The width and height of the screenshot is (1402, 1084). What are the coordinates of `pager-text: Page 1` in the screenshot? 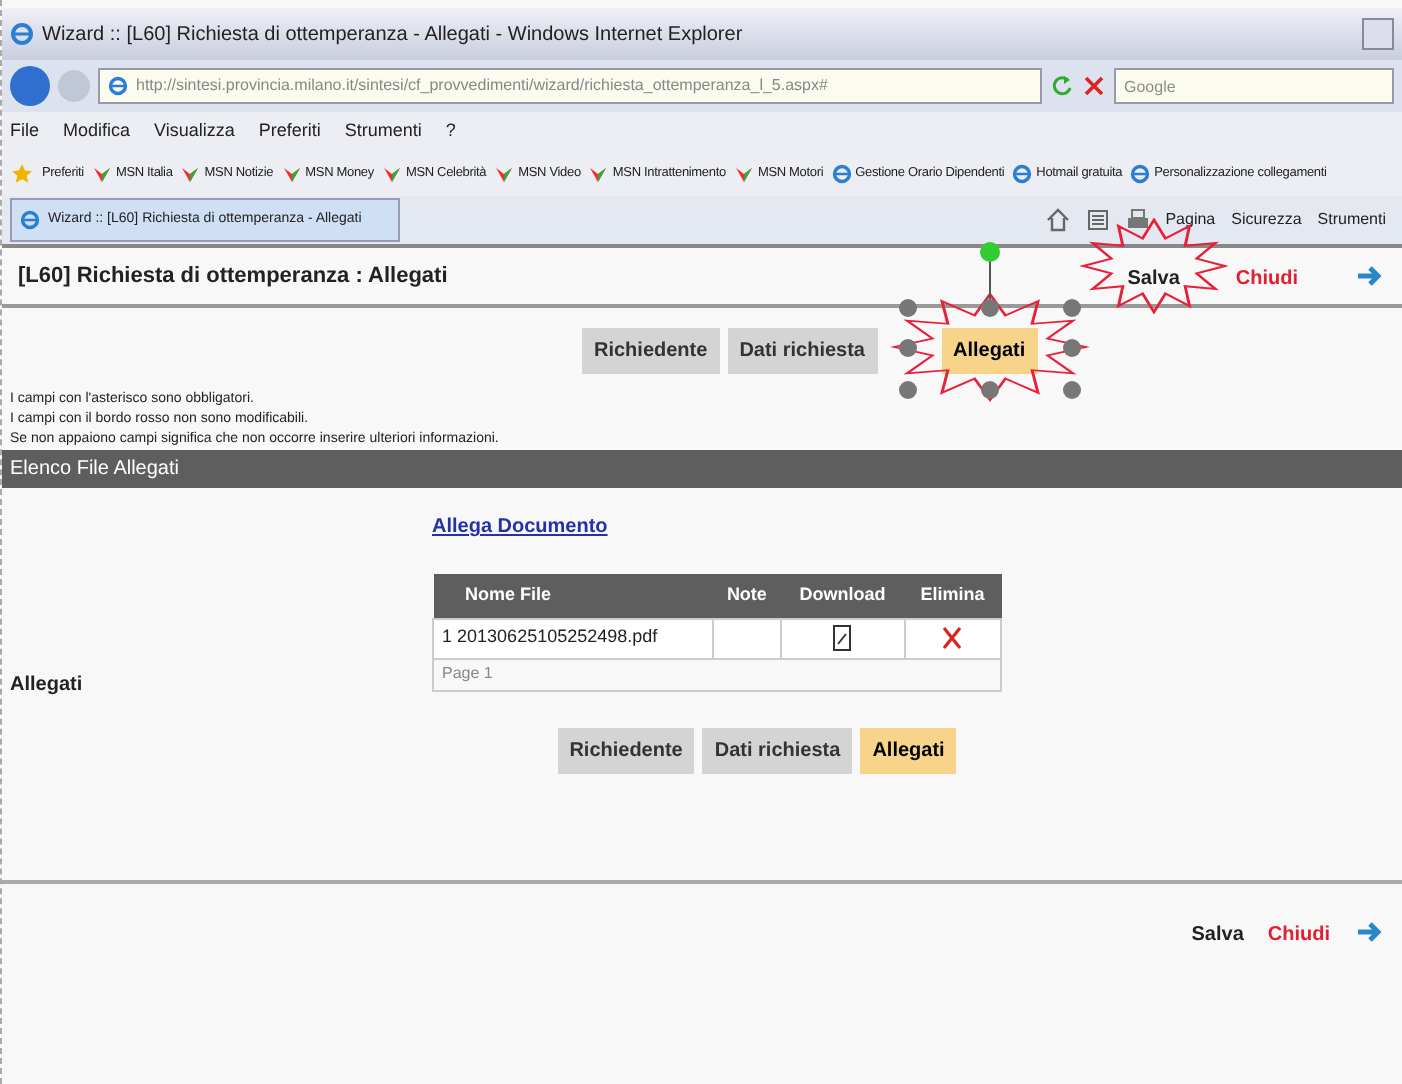 It's located at (467, 673).